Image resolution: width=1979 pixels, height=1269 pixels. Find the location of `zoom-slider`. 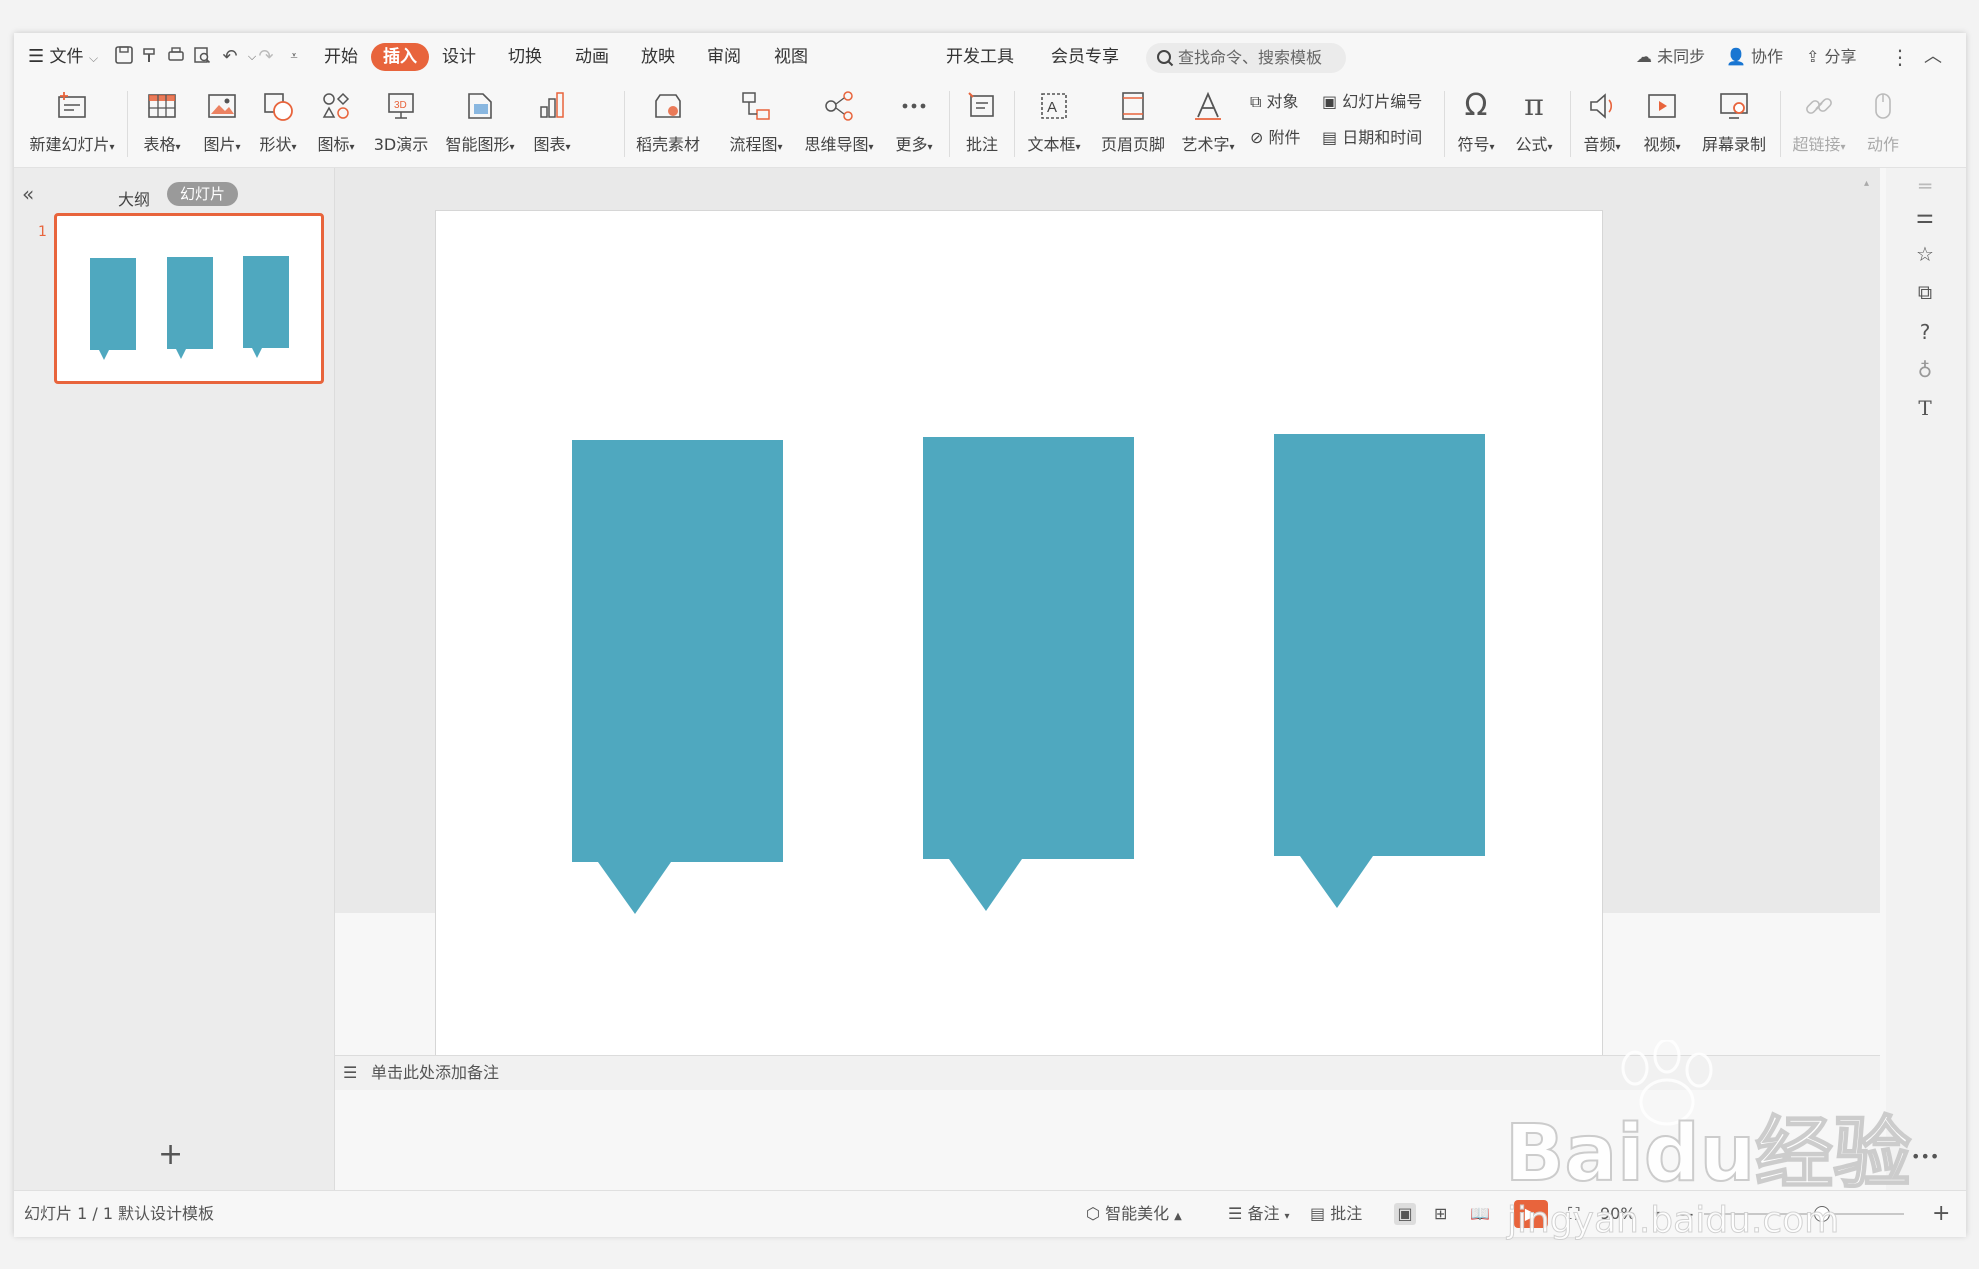

zoom-slider is located at coordinates (1804, 1214).